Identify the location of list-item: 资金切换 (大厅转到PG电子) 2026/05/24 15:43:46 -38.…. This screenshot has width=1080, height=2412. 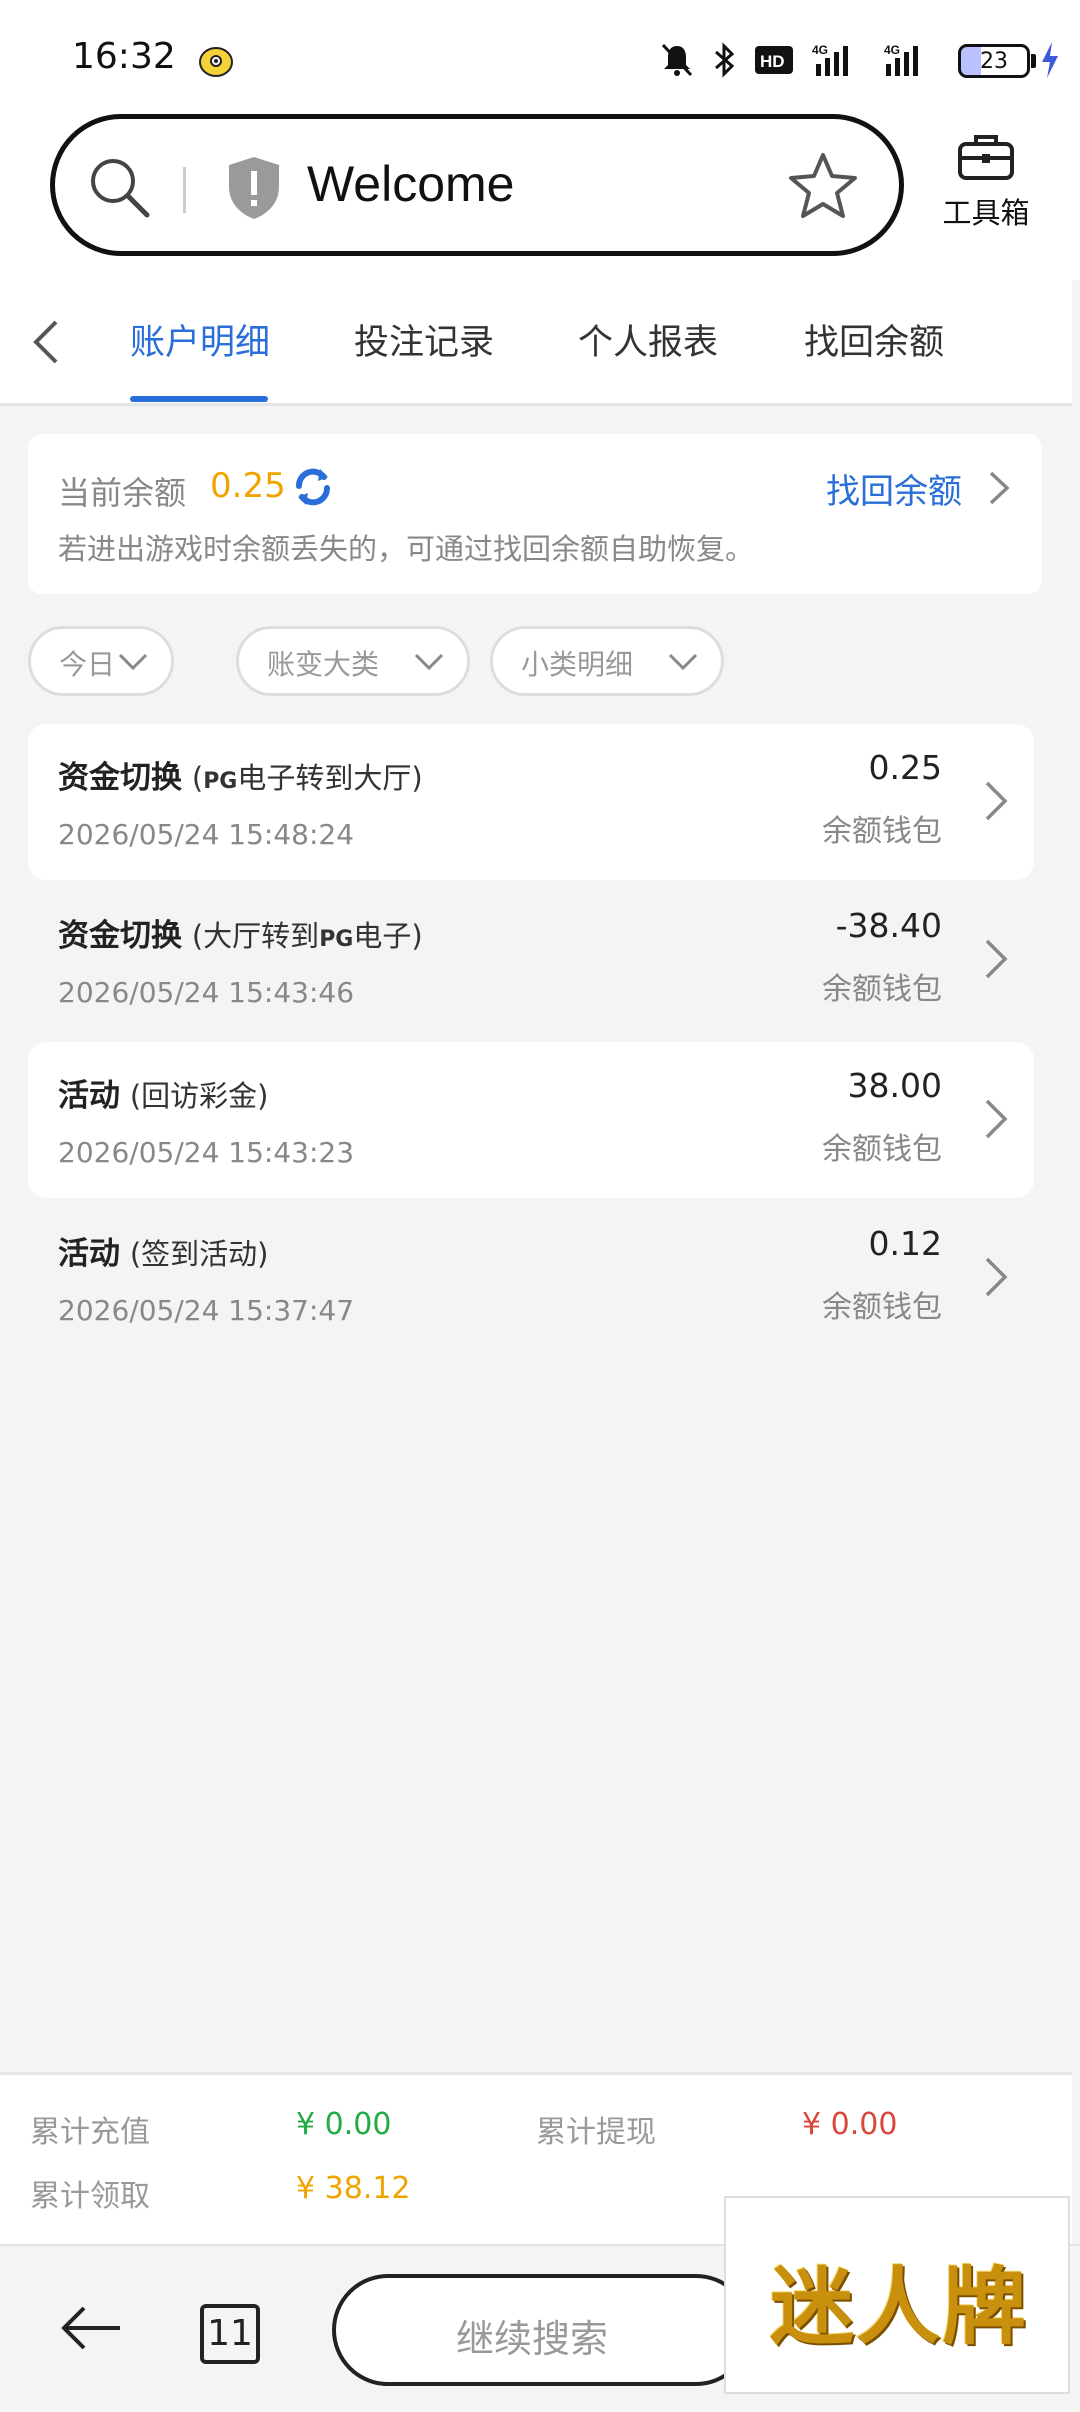
(531, 960).